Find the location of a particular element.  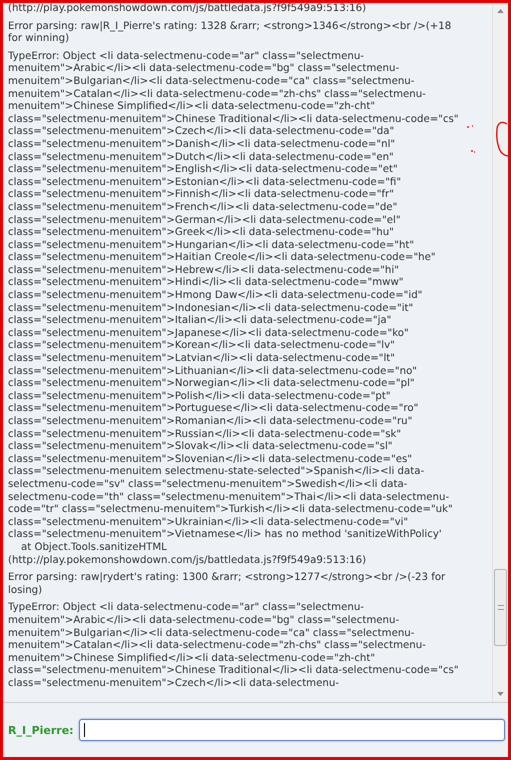

text-cursor-icon is located at coordinates (84, 730).